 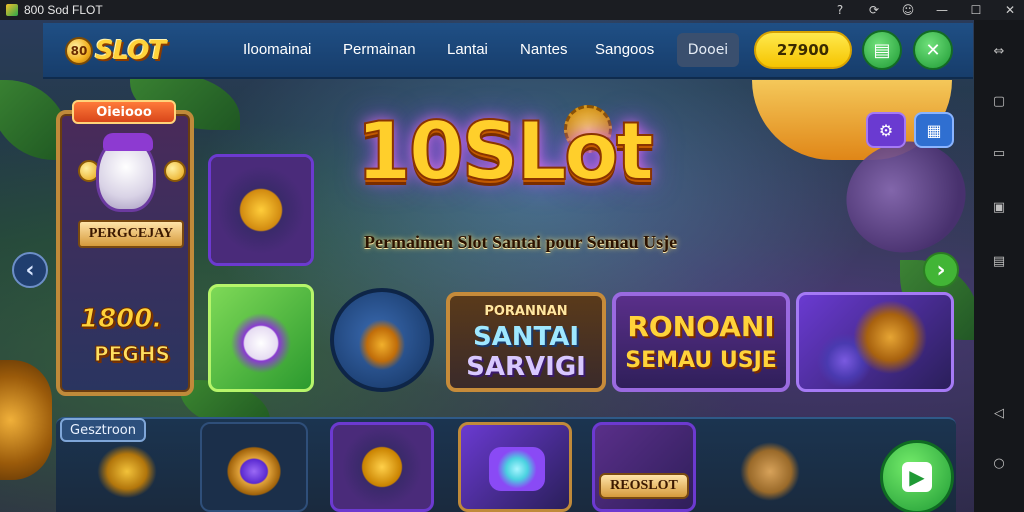 What do you see at coordinates (512, 10) in the screenshot?
I see `window-titlebar: 800 Sod FLOT ? ⟳ ☺ — ☐ ✕` at bounding box center [512, 10].